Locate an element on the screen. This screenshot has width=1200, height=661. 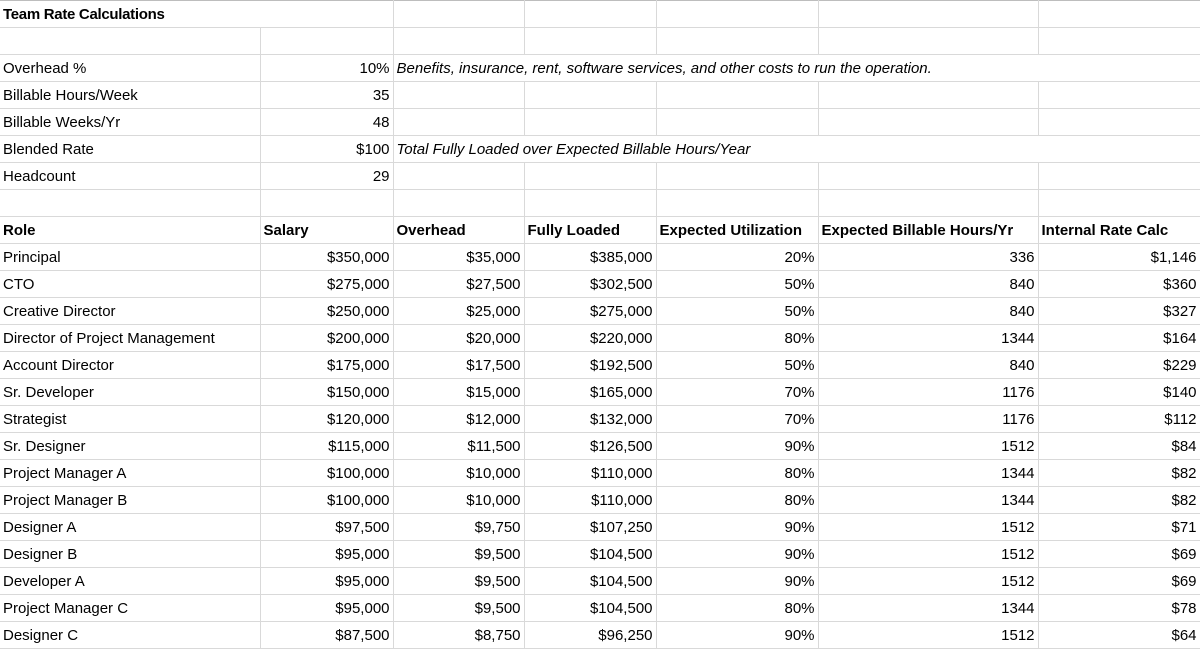
cell-role: Project Manager A is located at coordinates (130, 473).